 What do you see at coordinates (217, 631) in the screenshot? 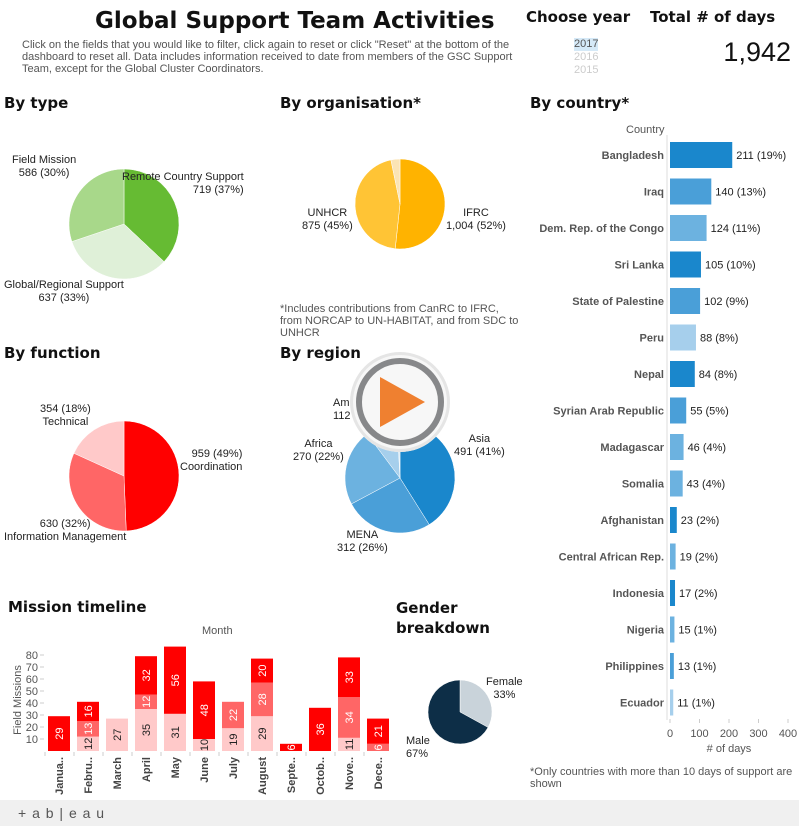
I see `timeline-column-header: Month` at bounding box center [217, 631].